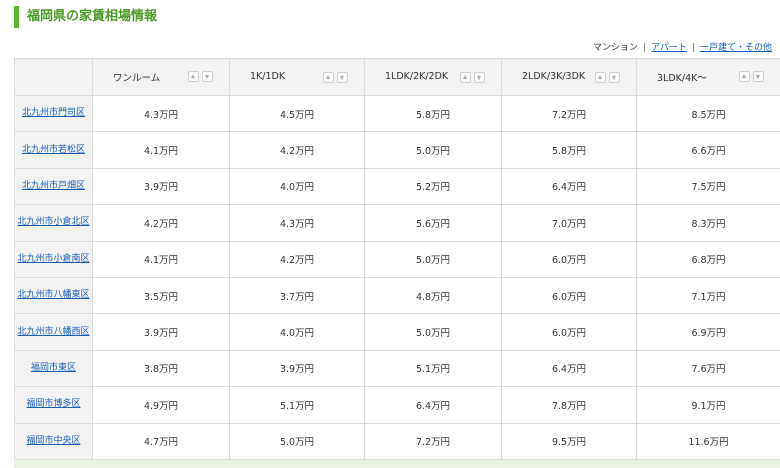  I want to click on area-link: 北九州市戸畑区, so click(53, 186).